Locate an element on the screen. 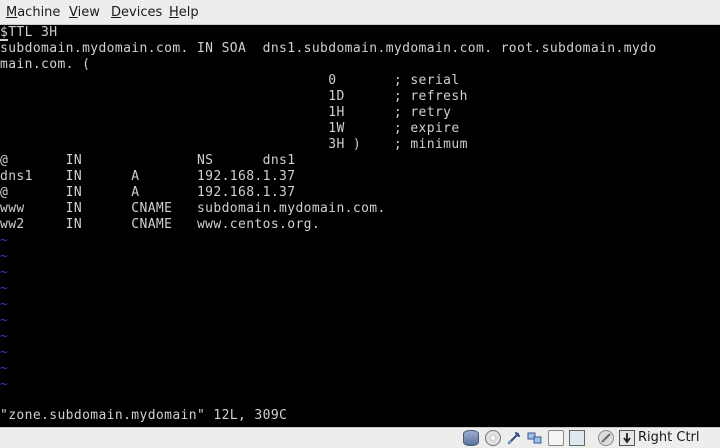 The width and height of the screenshot is (720, 448). menu-view-label: iew is located at coordinates (88, 12).